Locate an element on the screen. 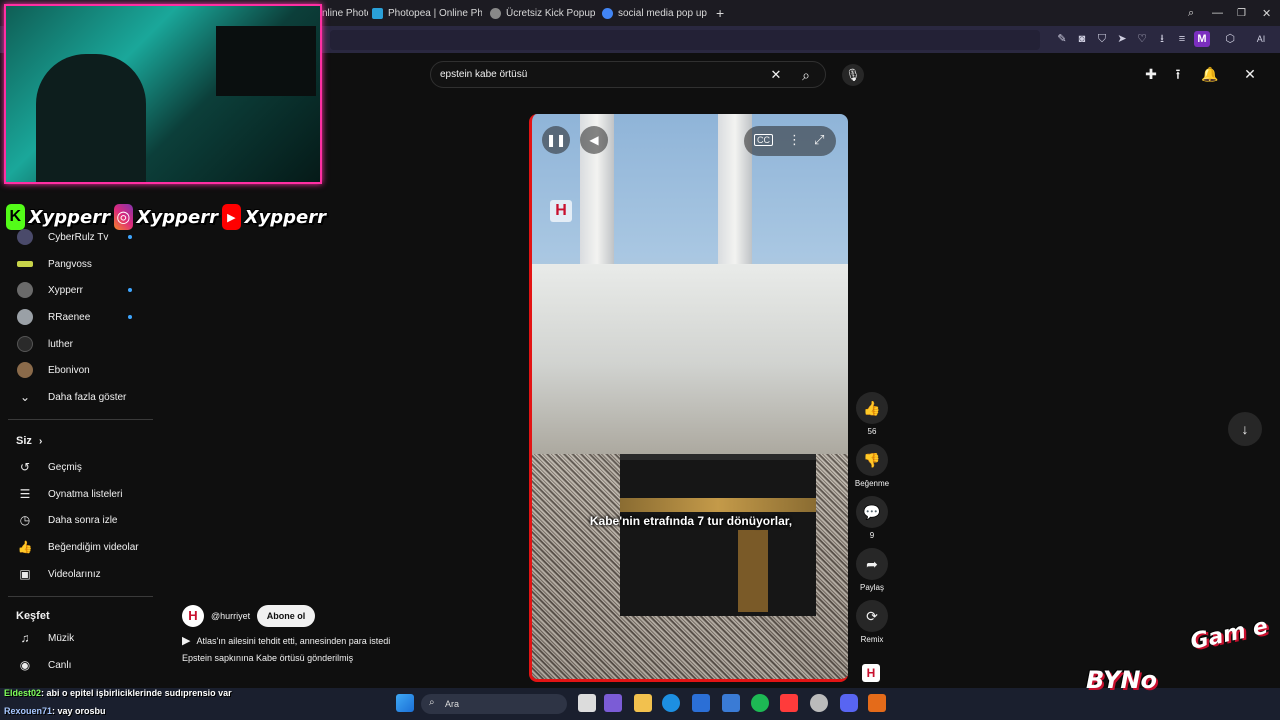 This screenshot has height=720, width=1280. browser-tab: Ücretsiz Kick Popup Sitelel is located at coordinates (543, 13).